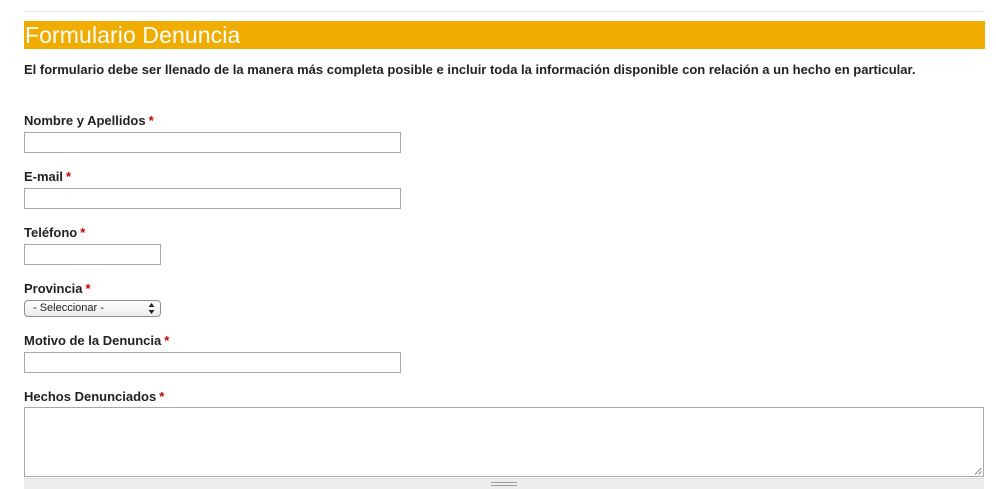 Image resolution: width=996 pixels, height=489 pixels. I want to click on motivo-label: Motivo de la Denuncia *, so click(96, 340).